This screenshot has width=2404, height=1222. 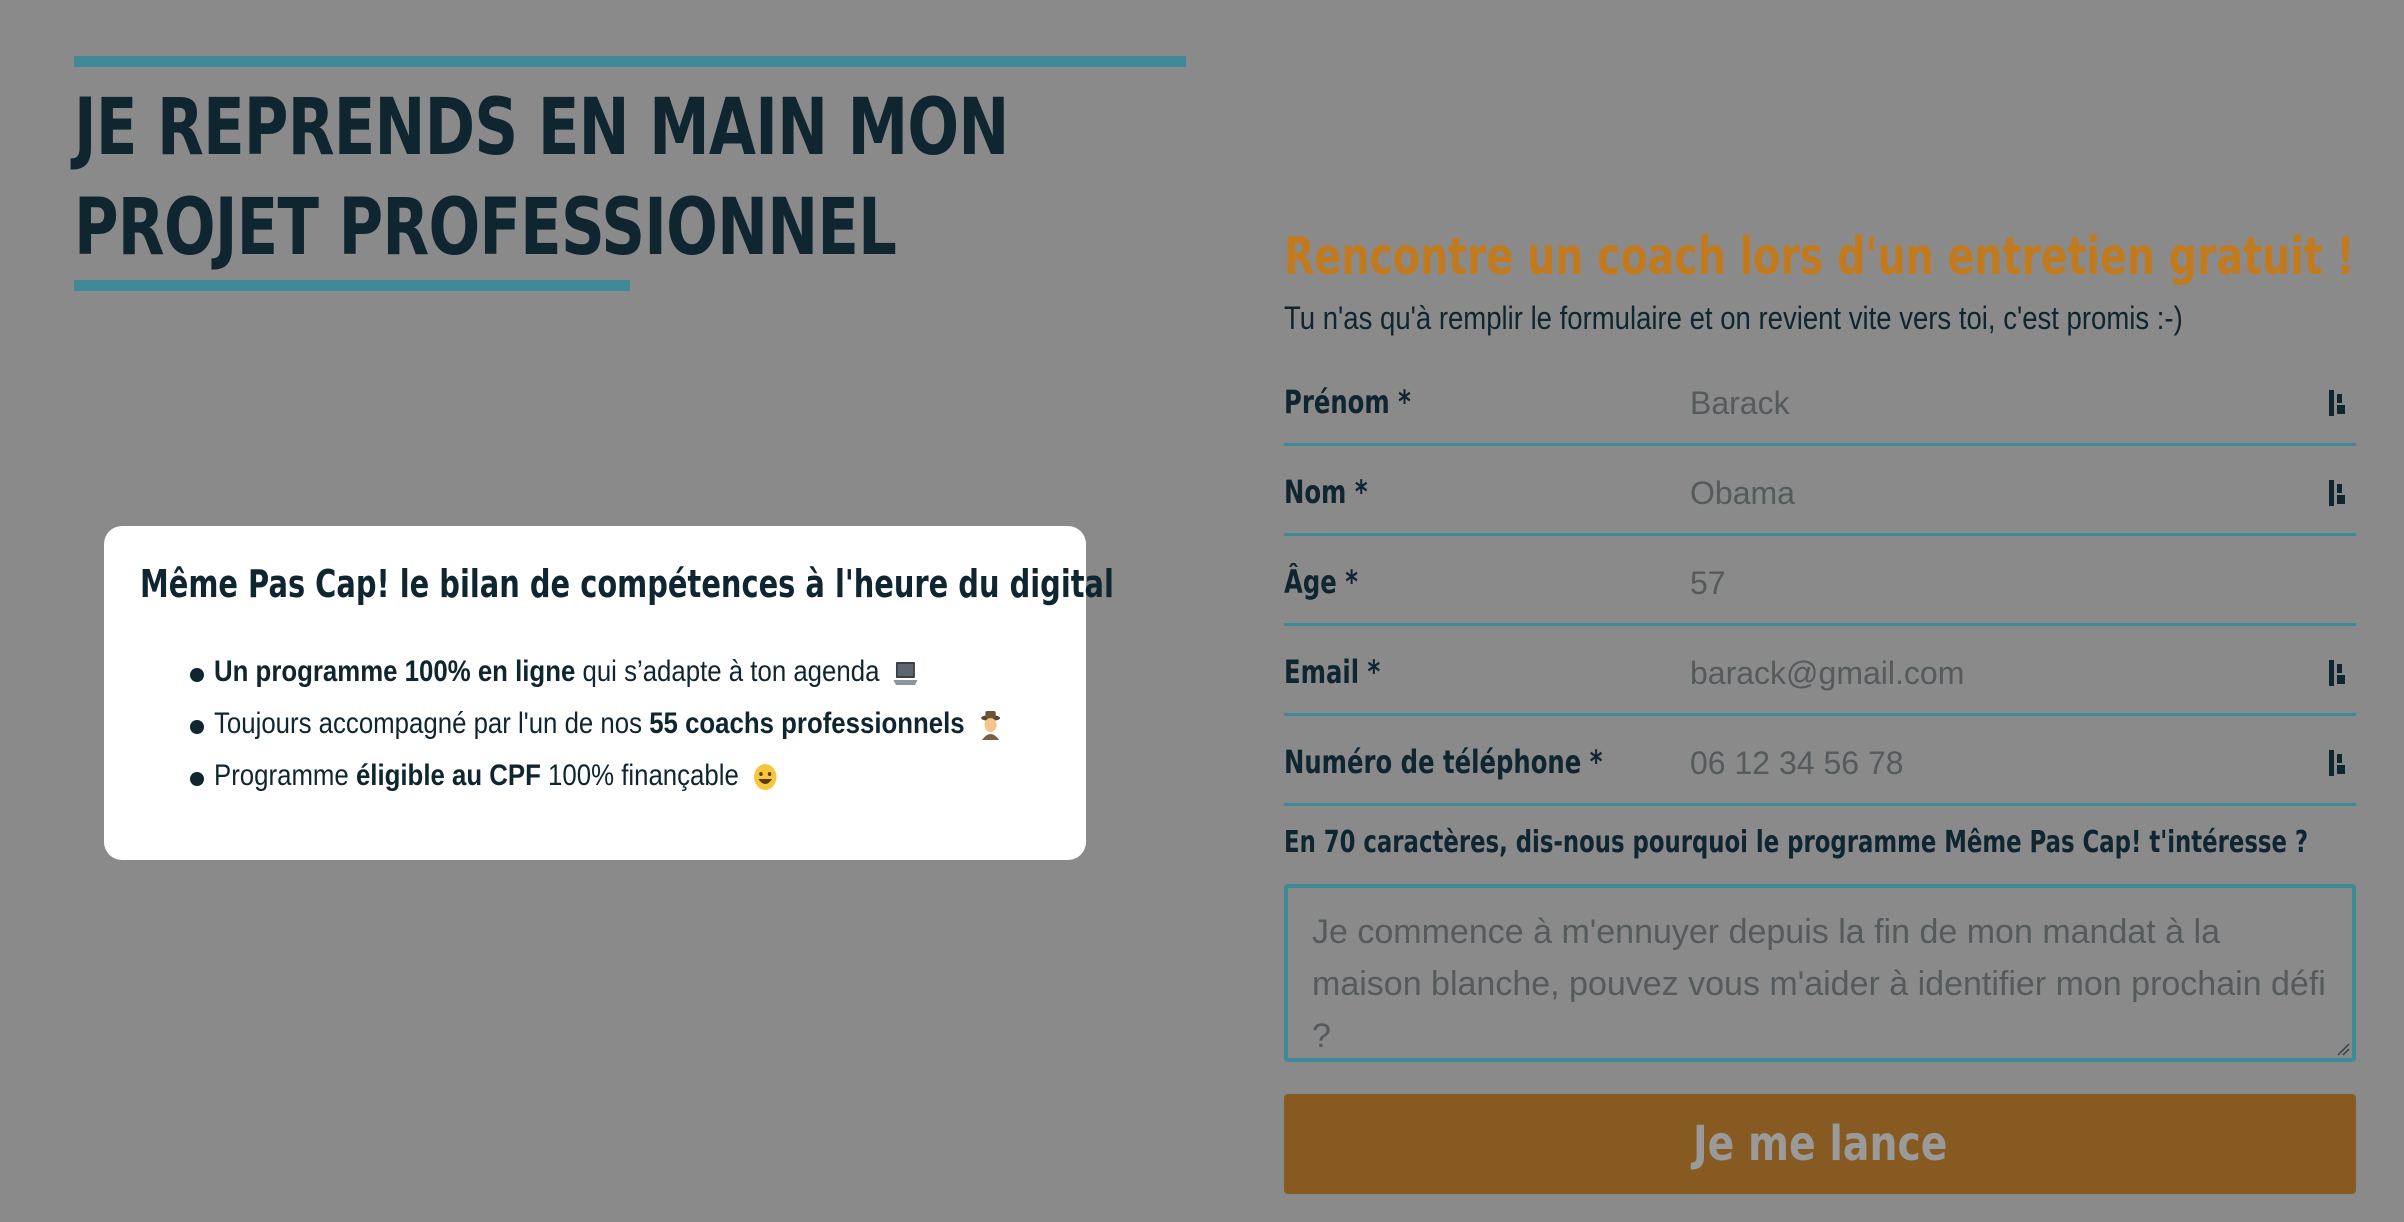 What do you see at coordinates (807, 723) in the screenshot?
I see `bullet-bold: 55 coachs professionnels` at bounding box center [807, 723].